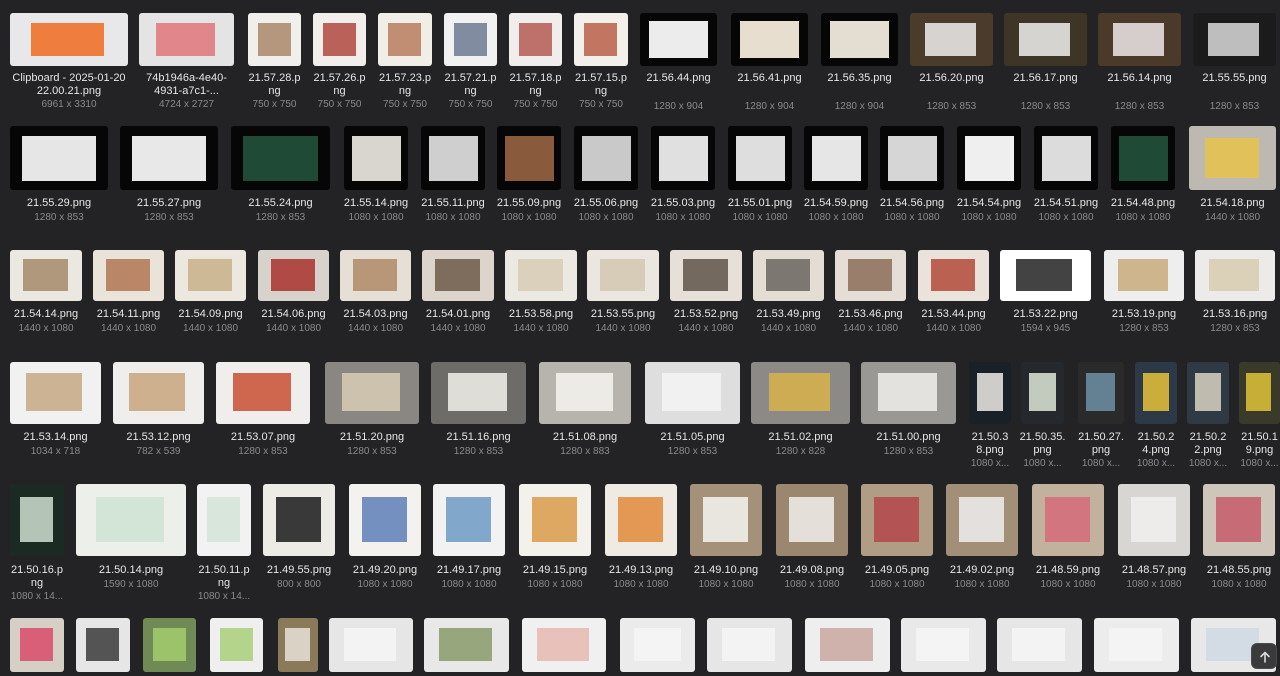  What do you see at coordinates (1264, 656) in the screenshot?
I see `scroll-to-top-button` at bounding box center [1264, 656].